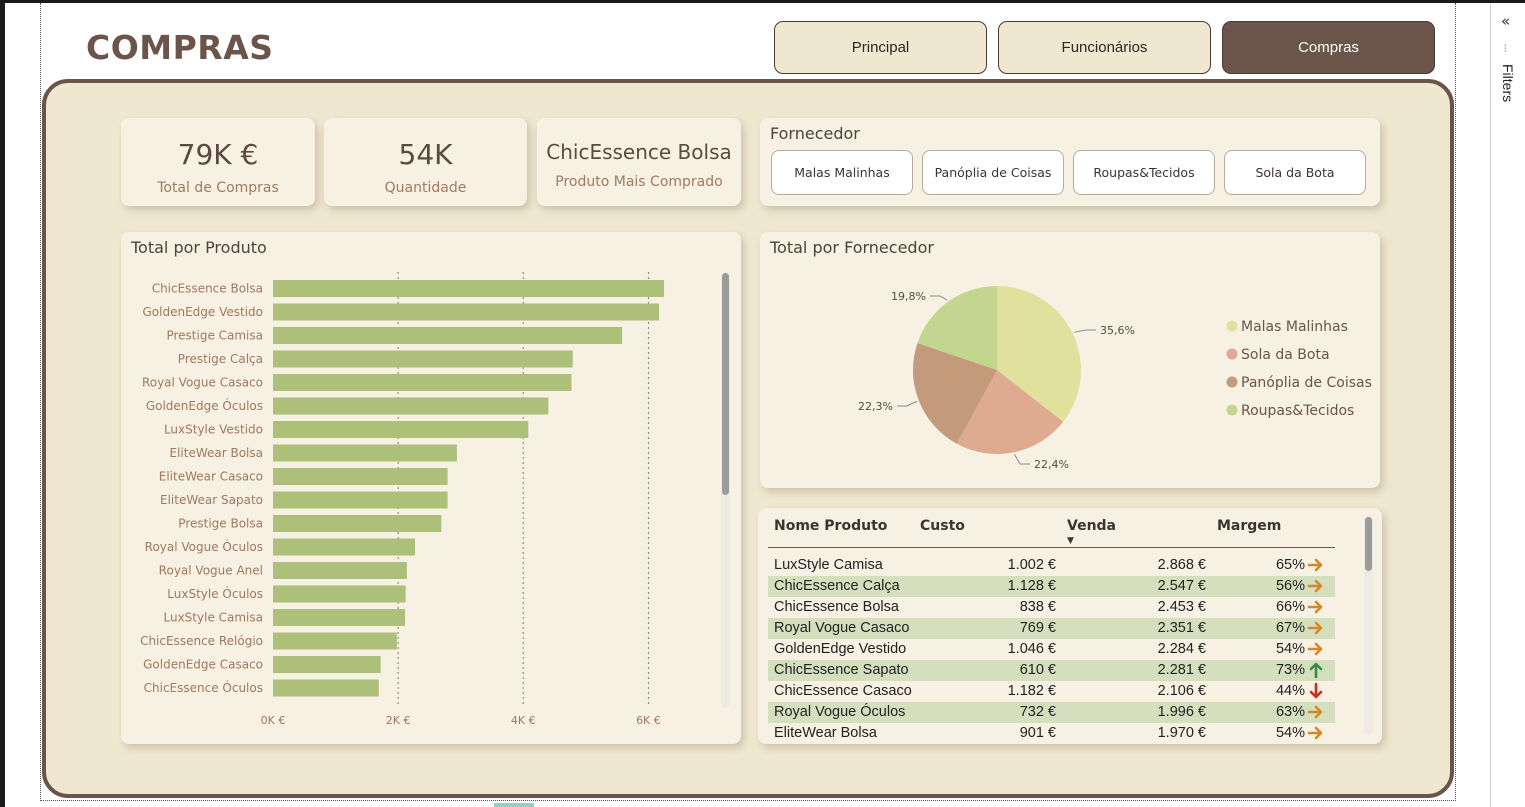 The width and height of the screenshot is (1525, 807). I want to click on cell-venda: 2.453 €, so click(1181, 607).